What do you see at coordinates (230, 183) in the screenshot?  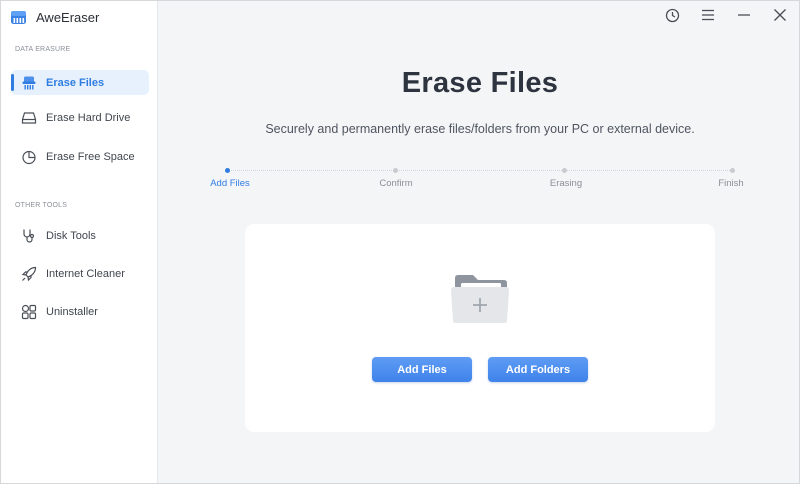 I see `step-label-add-files: Add Files` at bounding box center [230, 183].